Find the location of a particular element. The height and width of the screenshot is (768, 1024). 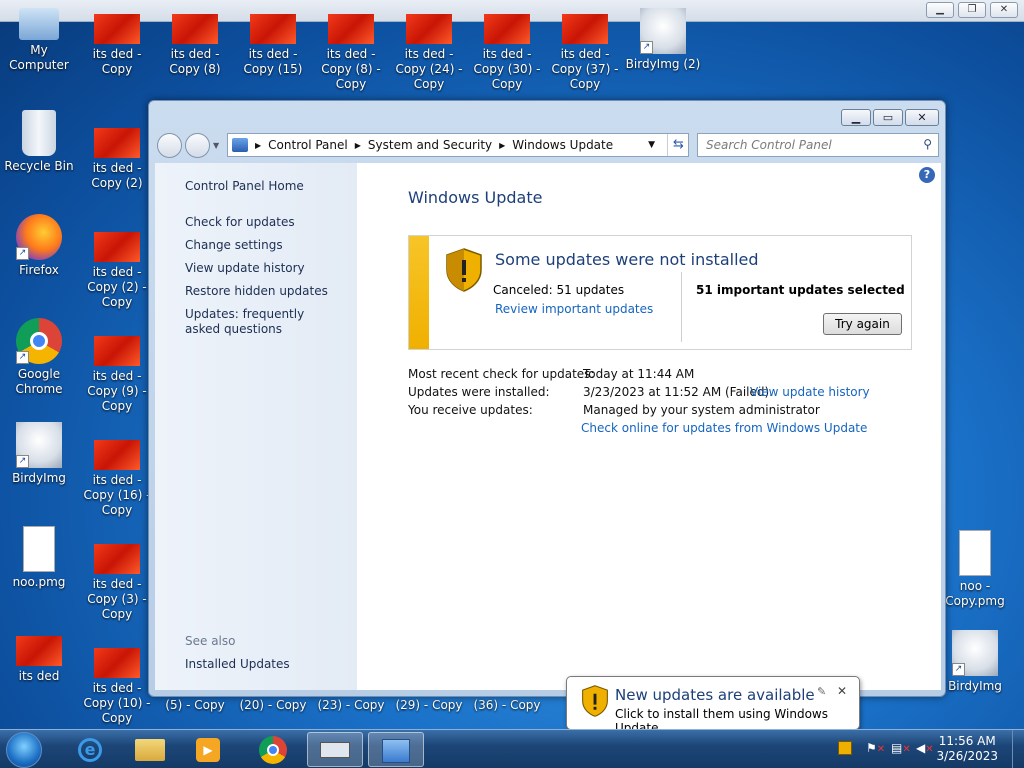

nav-faq: Updates: frequently asked questions is located at coordinates (260, 322).